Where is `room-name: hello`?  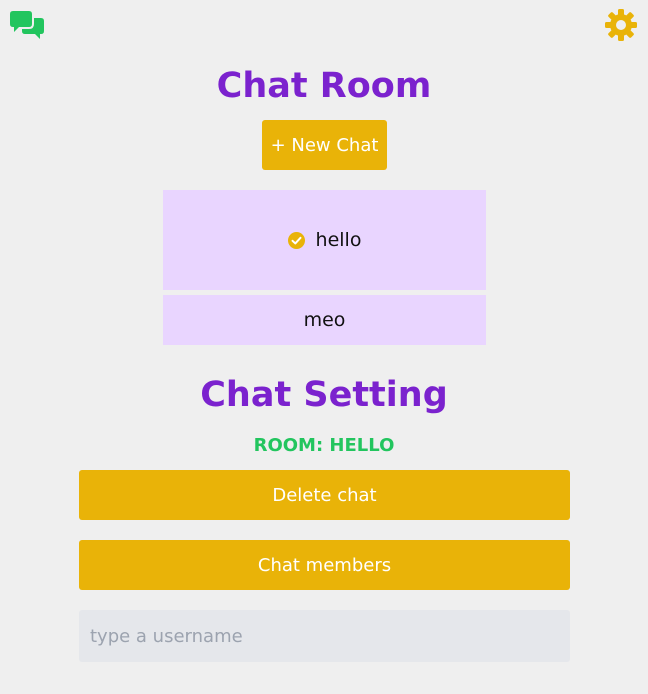 room-name: hello is located at coordinates (338, 240).